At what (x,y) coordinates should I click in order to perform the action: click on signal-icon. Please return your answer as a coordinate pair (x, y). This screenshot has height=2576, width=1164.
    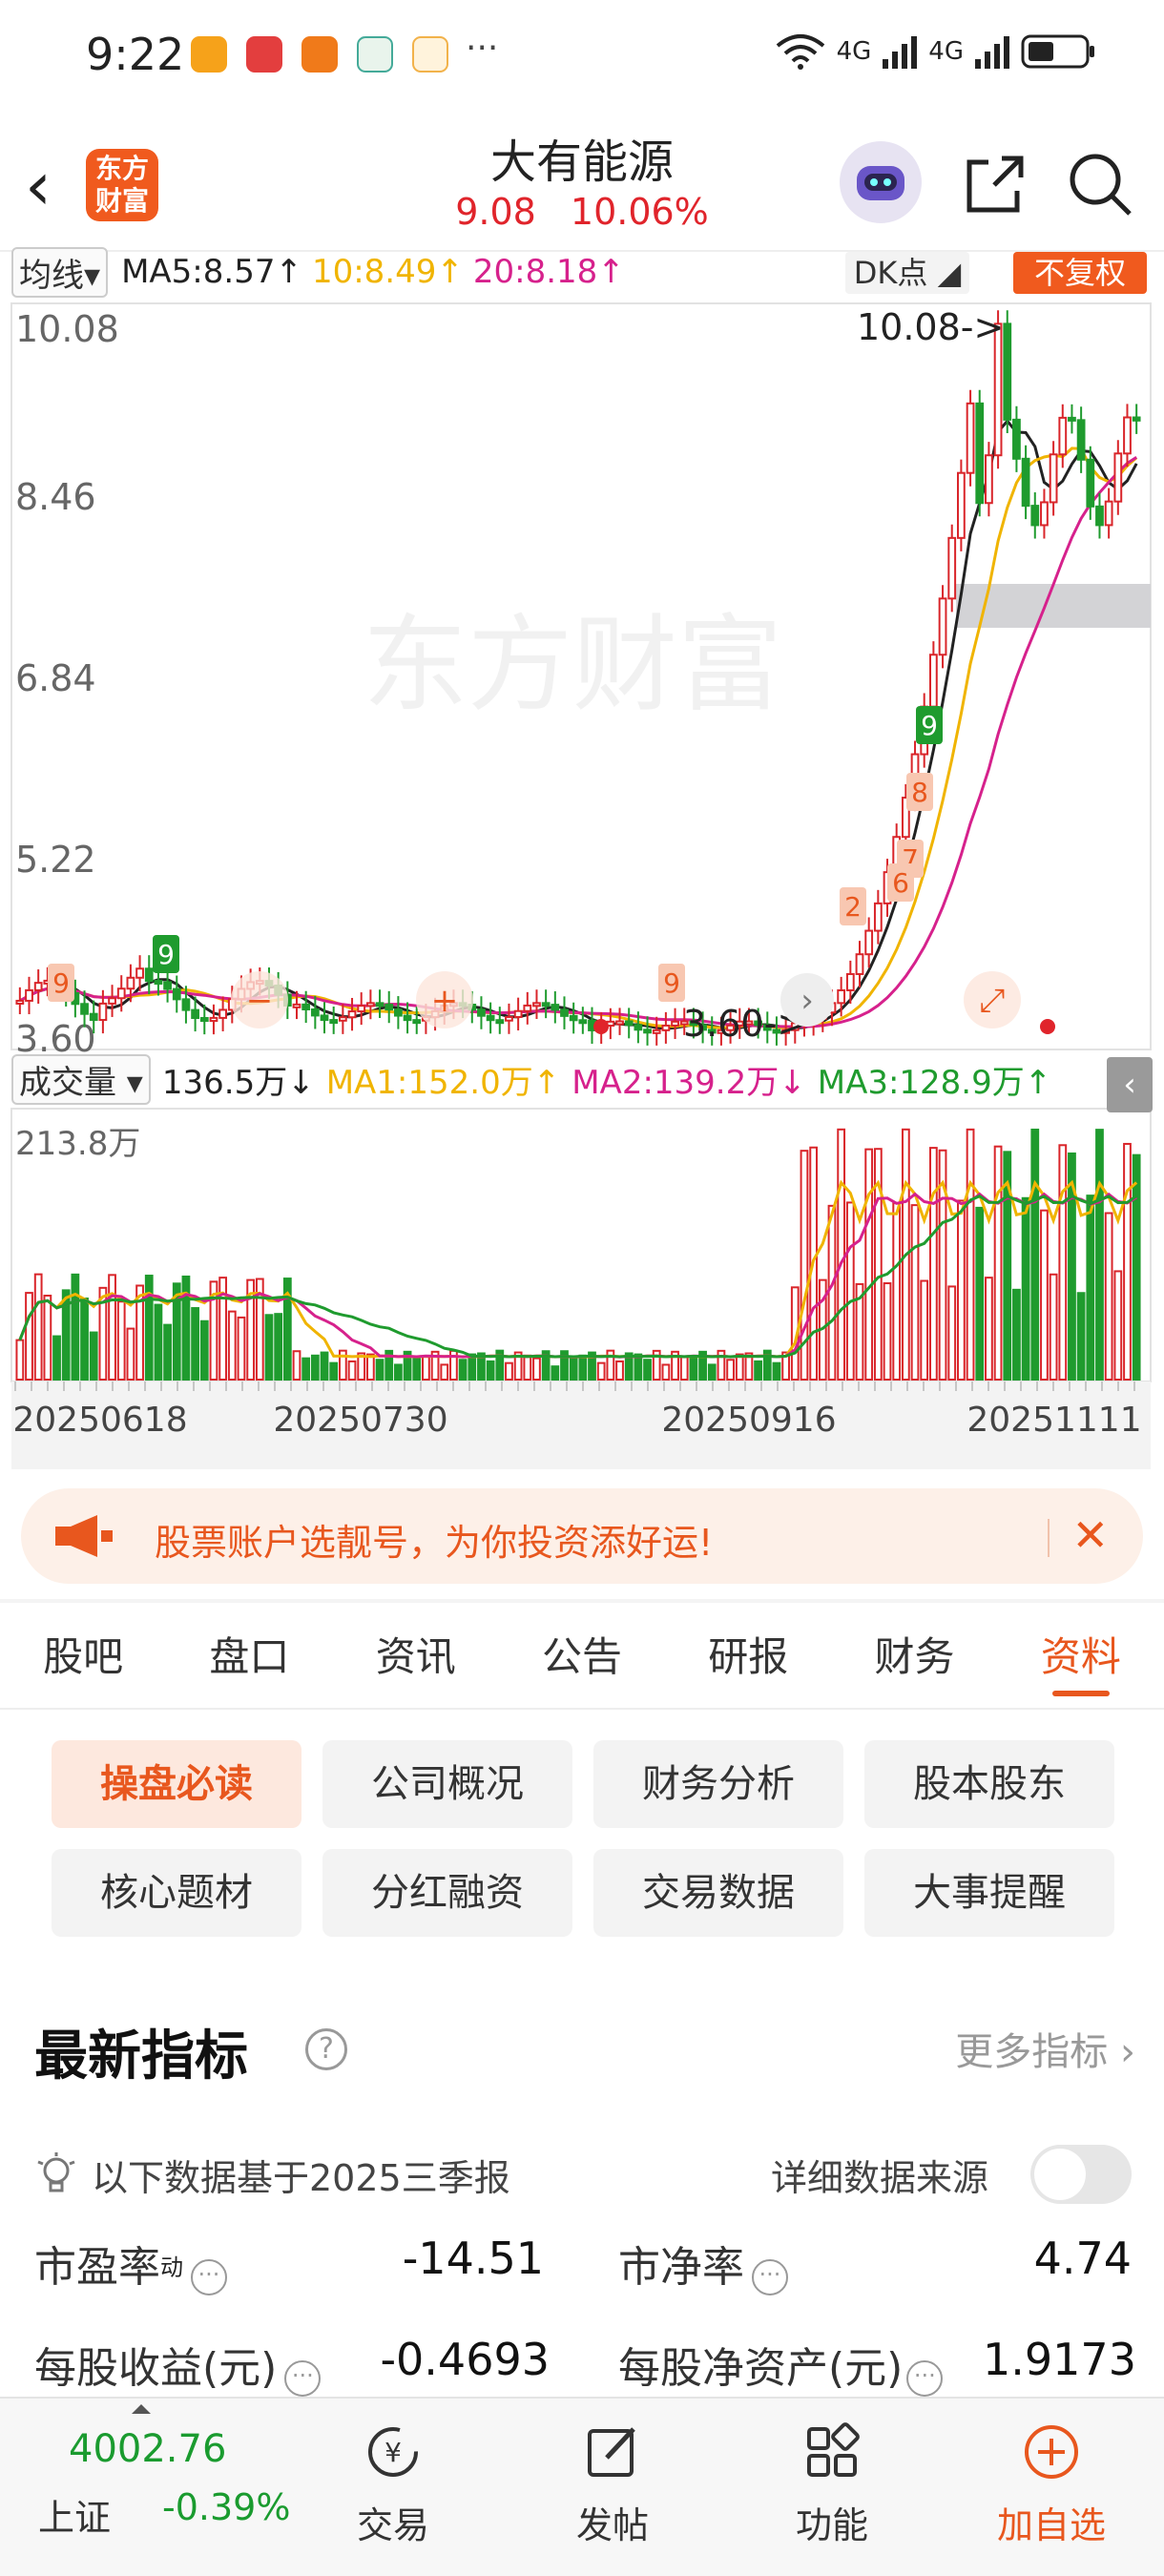
    Looking at the image, I should click on (900, 52).